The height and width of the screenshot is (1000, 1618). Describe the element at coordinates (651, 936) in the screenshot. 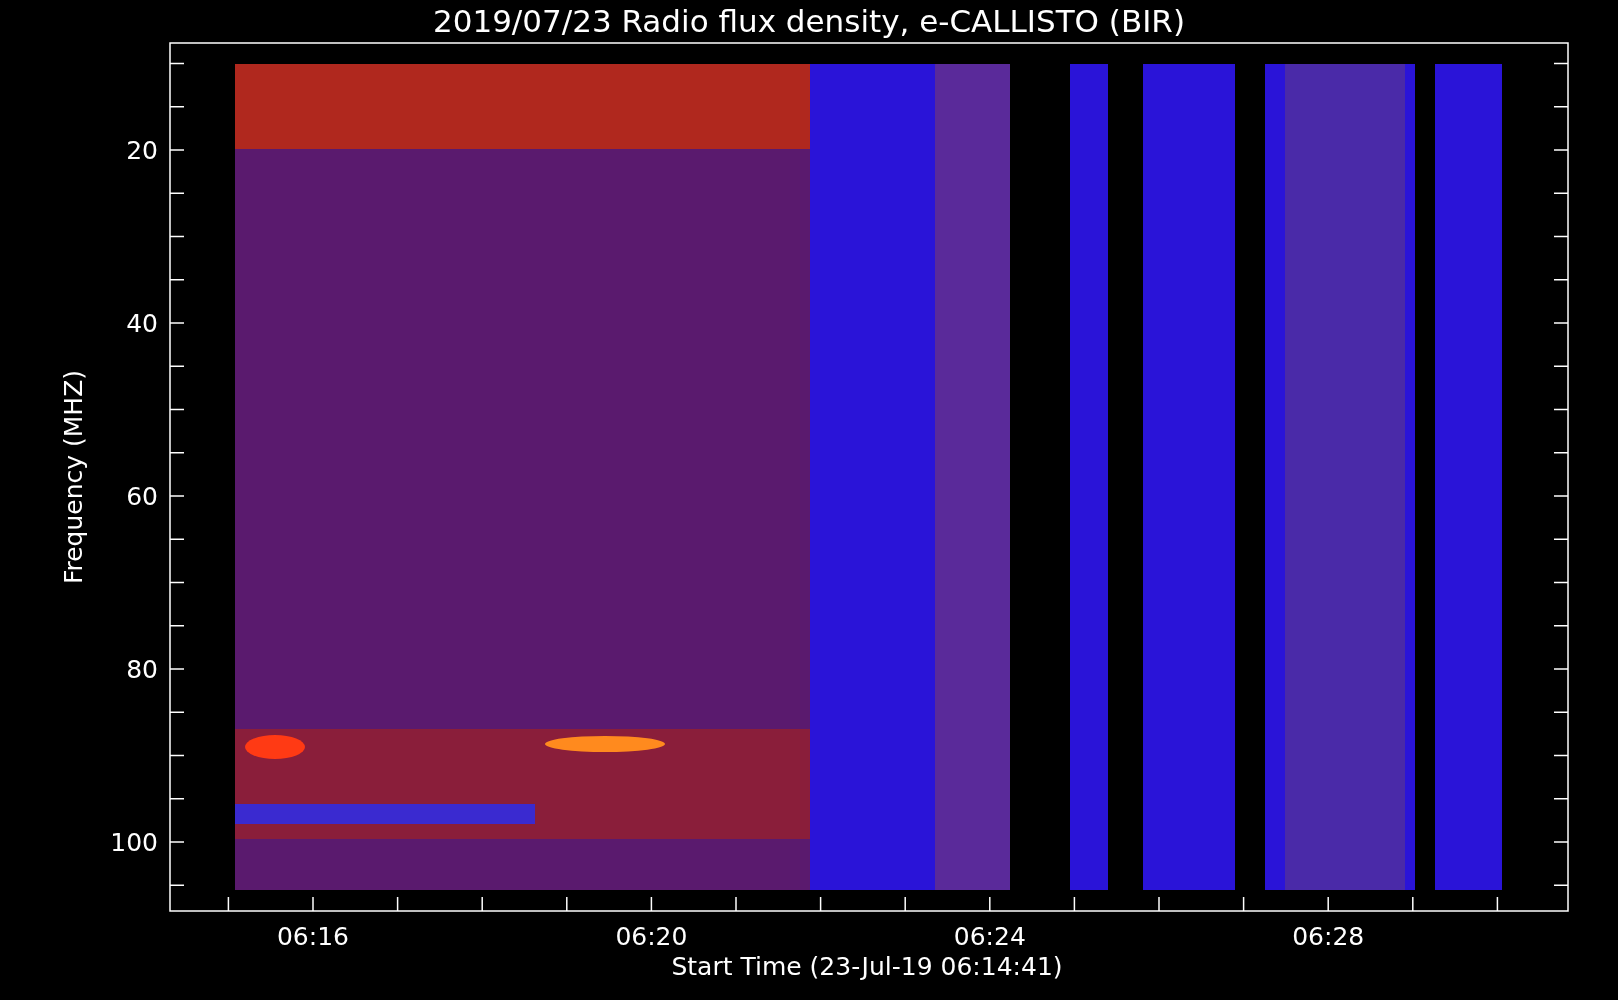

I see `x-tick-label: 06:20` at that location.